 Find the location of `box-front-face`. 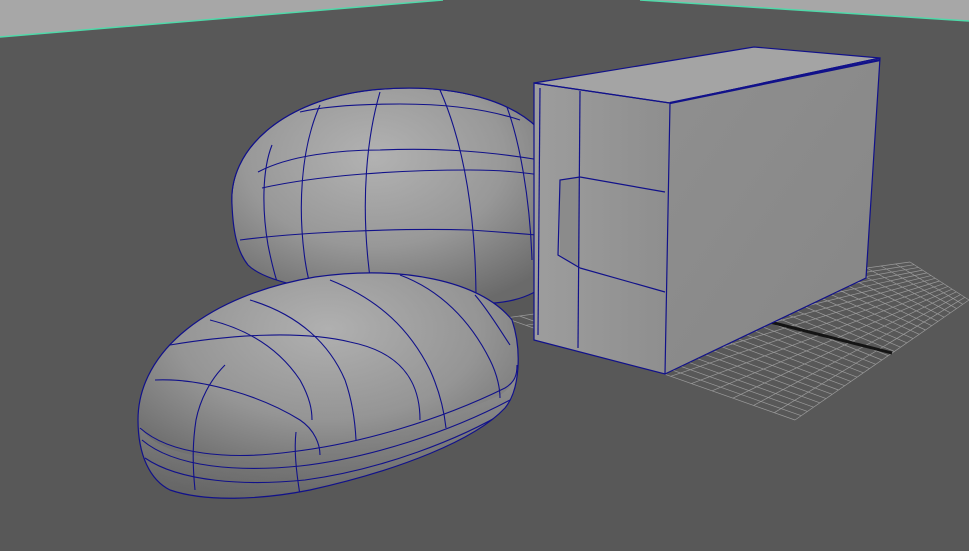

box-front-face is located at coordinates (602, 228).